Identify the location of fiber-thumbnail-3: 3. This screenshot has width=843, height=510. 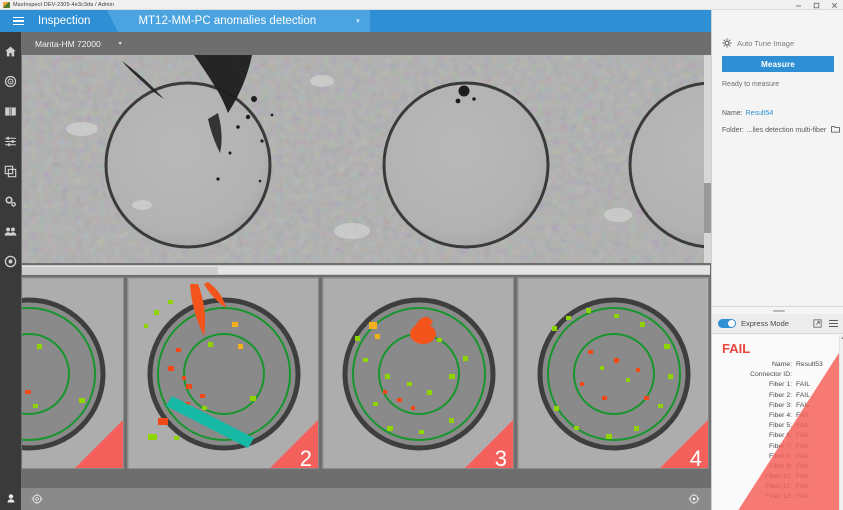
(418, 373).